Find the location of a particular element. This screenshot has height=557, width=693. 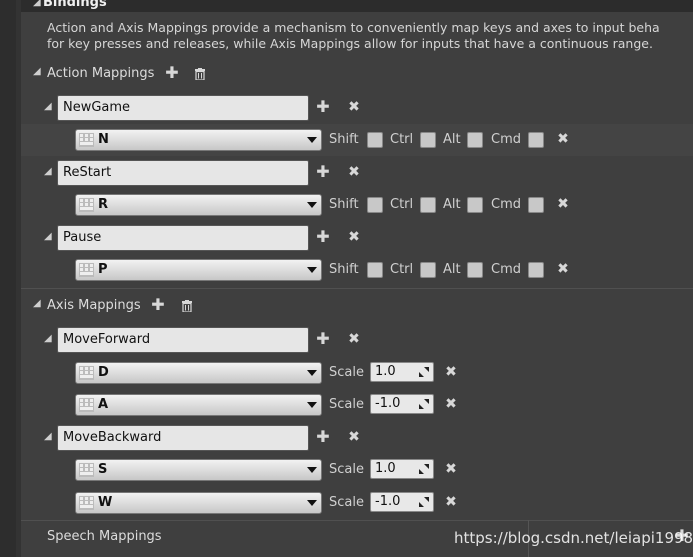

key-selector-w: W is located at coordinates (198, 503).